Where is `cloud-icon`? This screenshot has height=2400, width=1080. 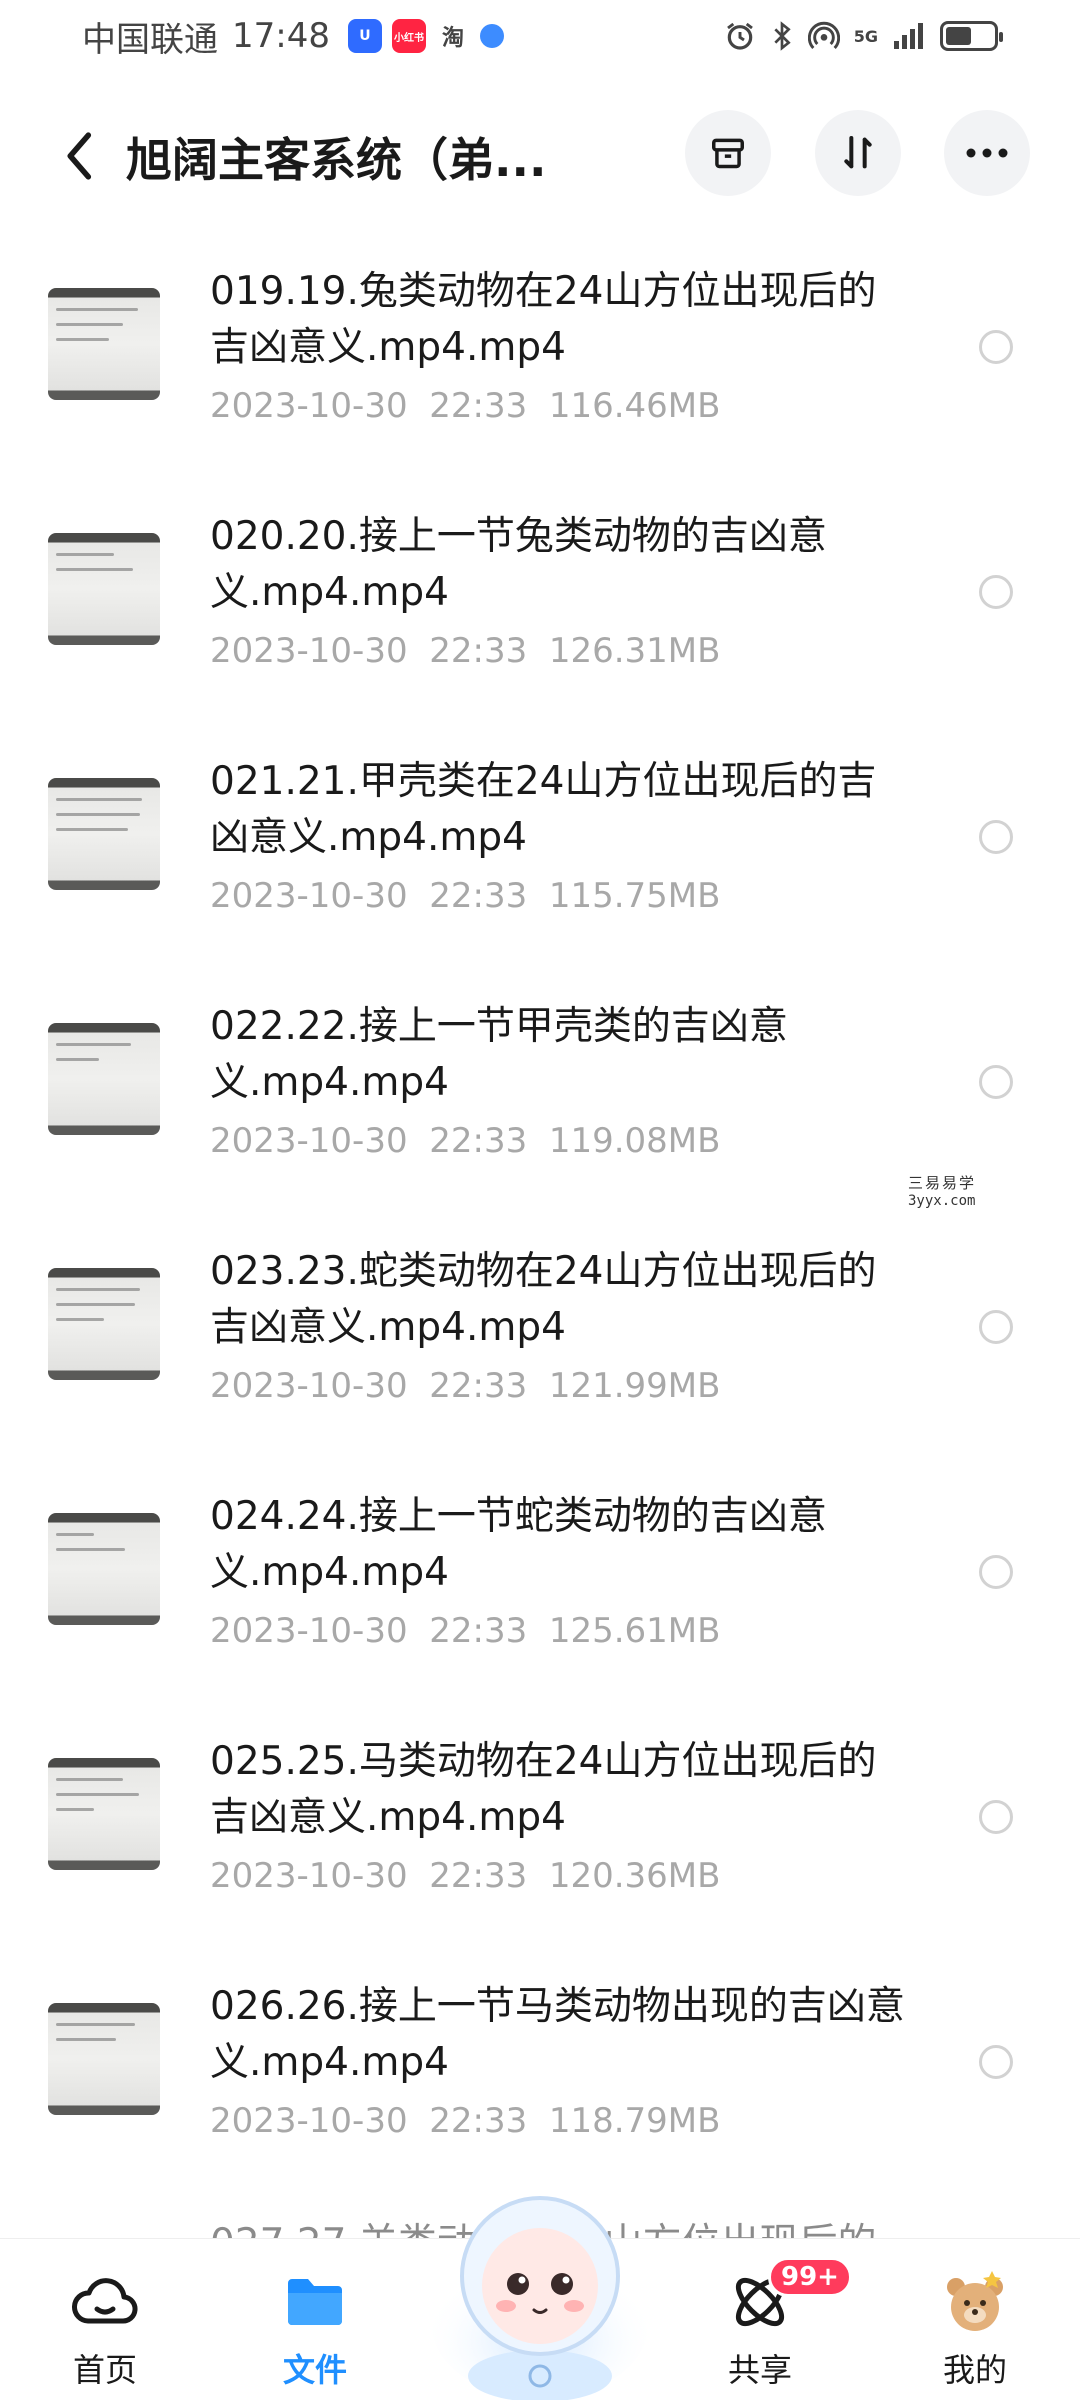 cloud-icon is located at coordinates (105, 2301).